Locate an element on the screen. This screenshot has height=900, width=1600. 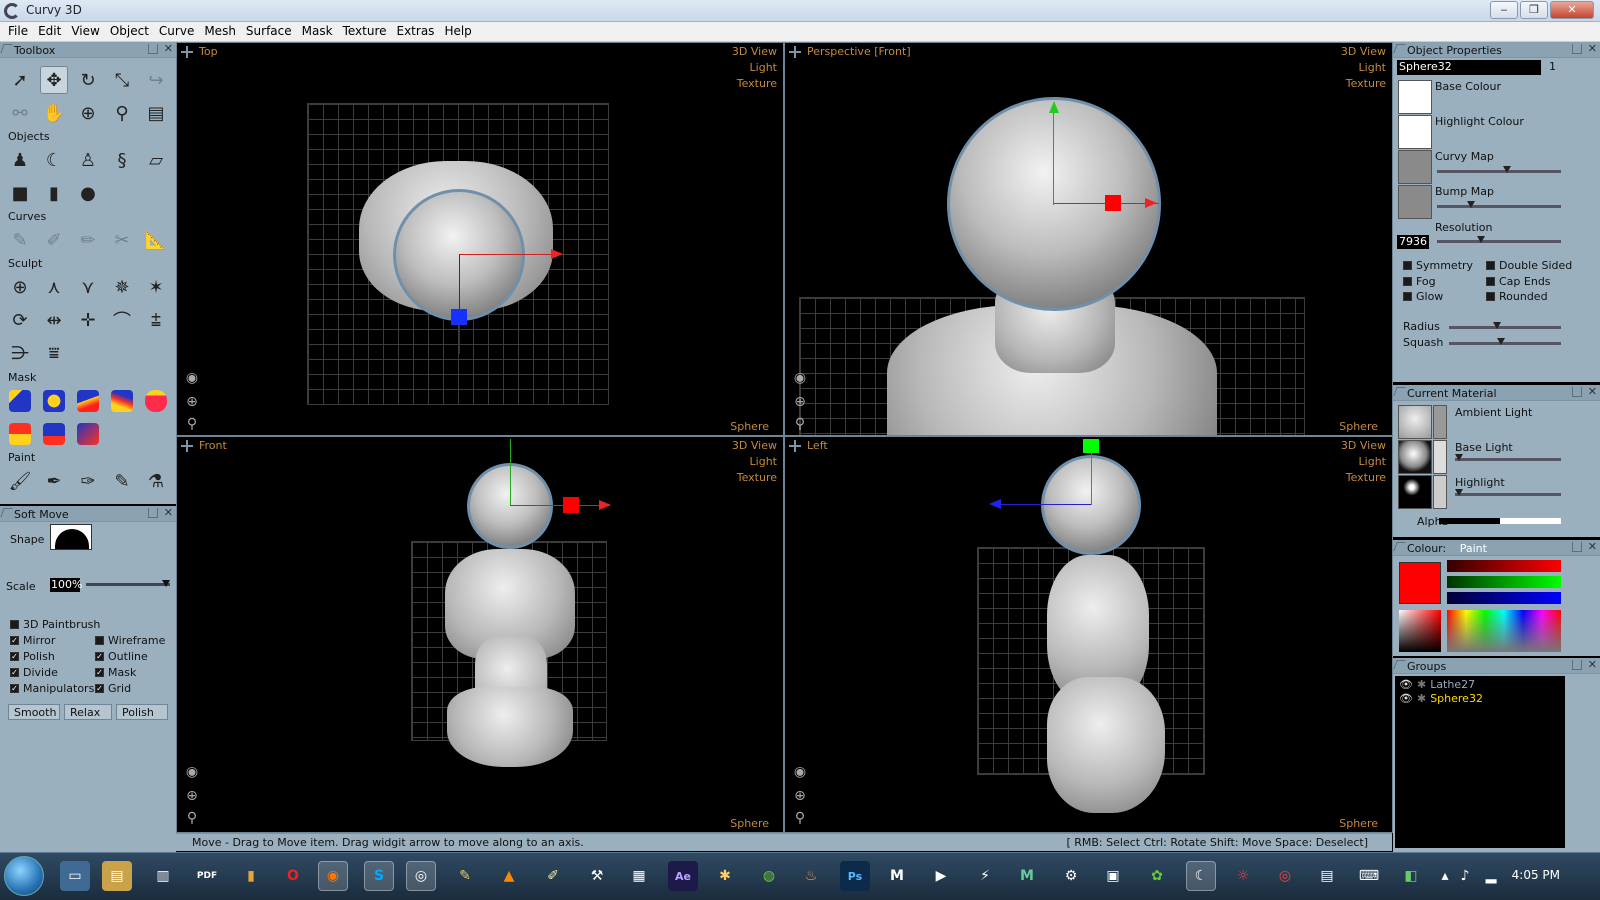
sculpt-twist-icon: ⟳ is located at coordinates (20, 320).